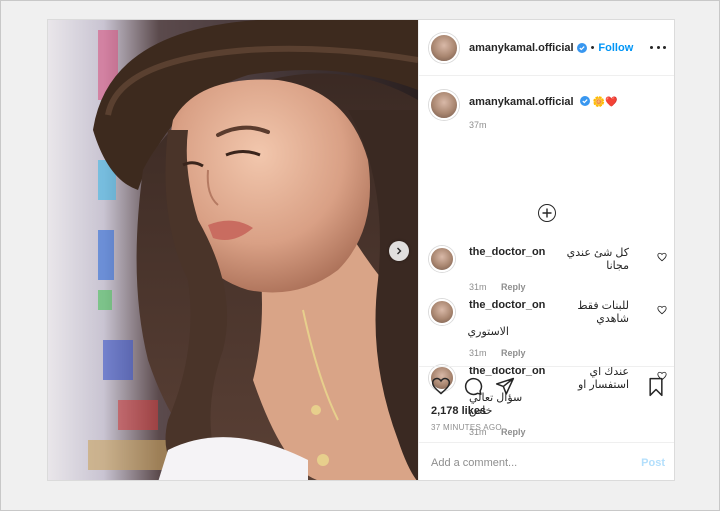  I want to click on comment-text: كل شئ عندي مجانا, so click(597, 259).